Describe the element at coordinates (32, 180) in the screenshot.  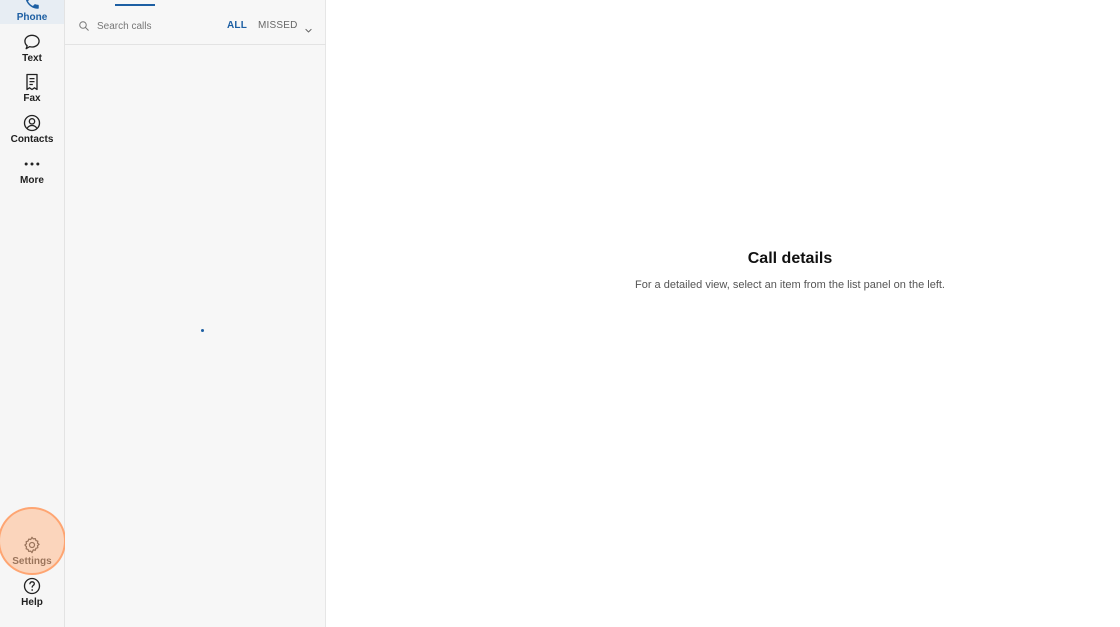
I see `nav-label-more: More` at that location.